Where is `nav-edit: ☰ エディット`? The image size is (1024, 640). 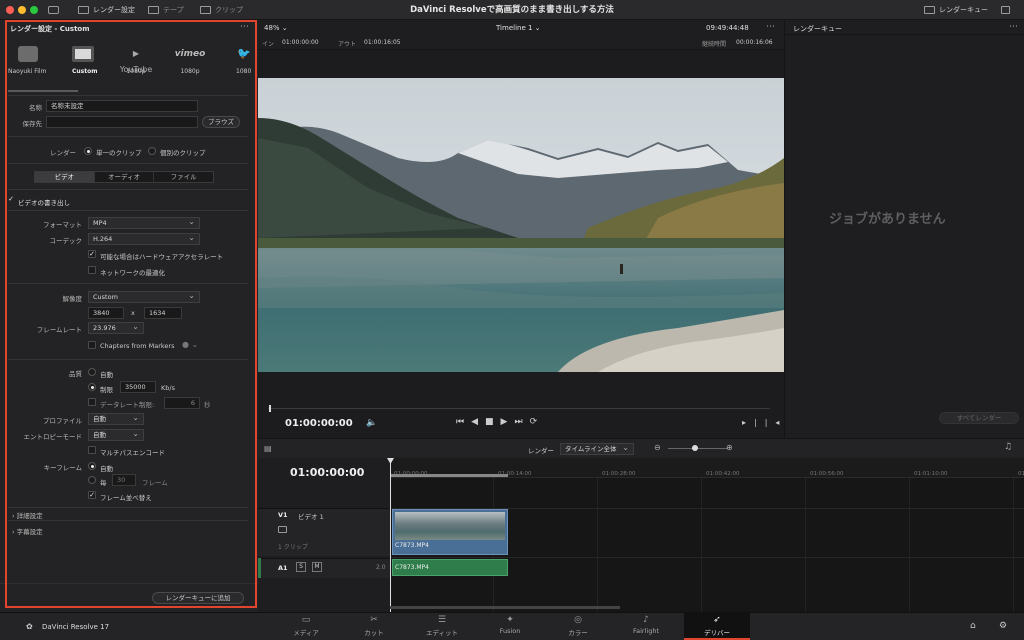 nav-edit: ☰ エディット is located at coordinates (442, 626).